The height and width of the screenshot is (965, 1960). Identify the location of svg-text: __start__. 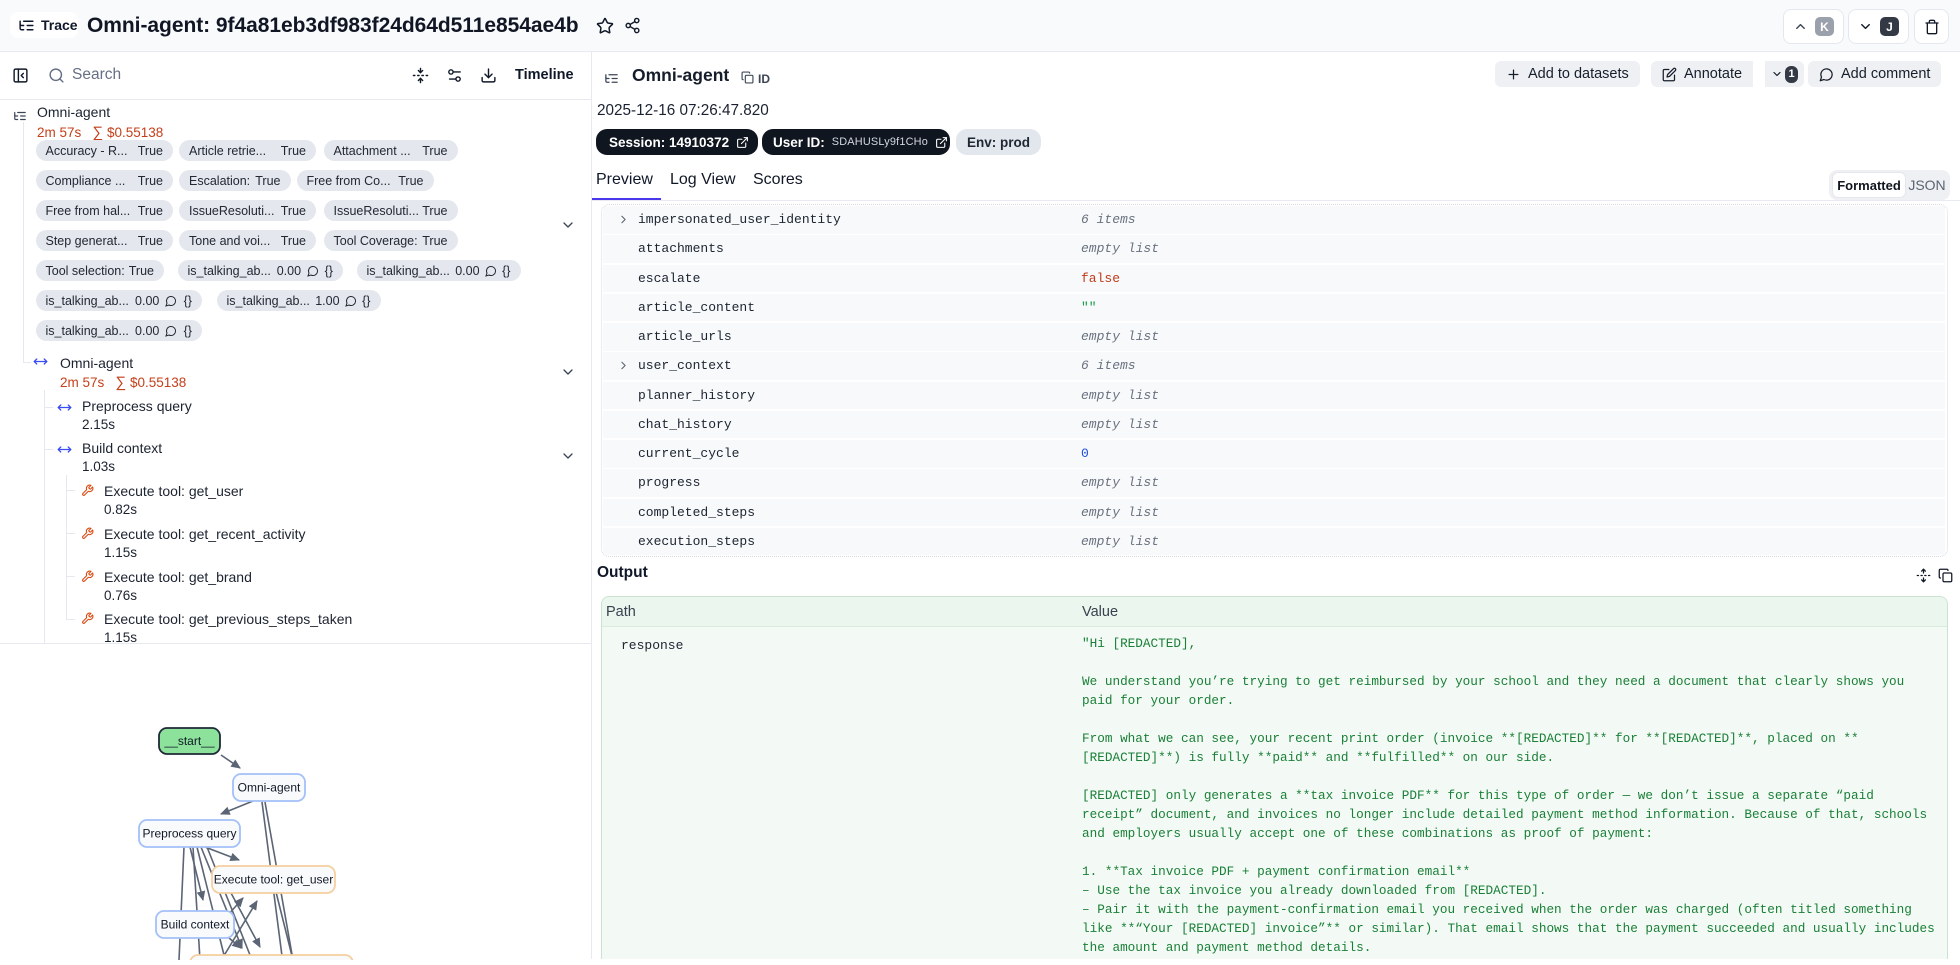
(188, 741).